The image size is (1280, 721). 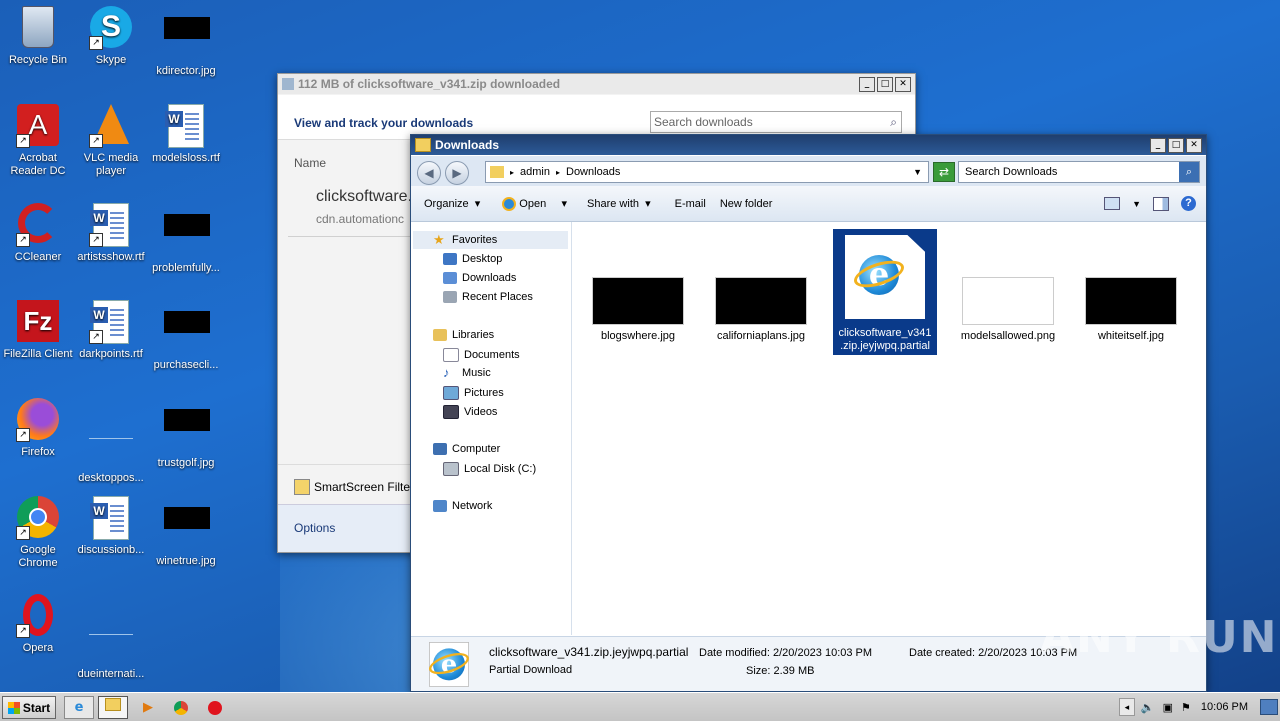 I want to click on nav-favorites: ★ Favorites, so click(x=465, y=239).